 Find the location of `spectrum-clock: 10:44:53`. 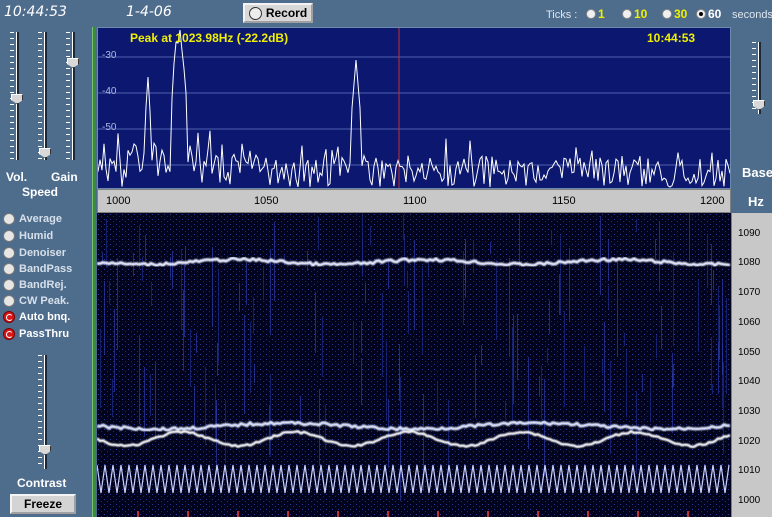

spectrum-clock: 10:44:53 is located at coordinates (671, 38).